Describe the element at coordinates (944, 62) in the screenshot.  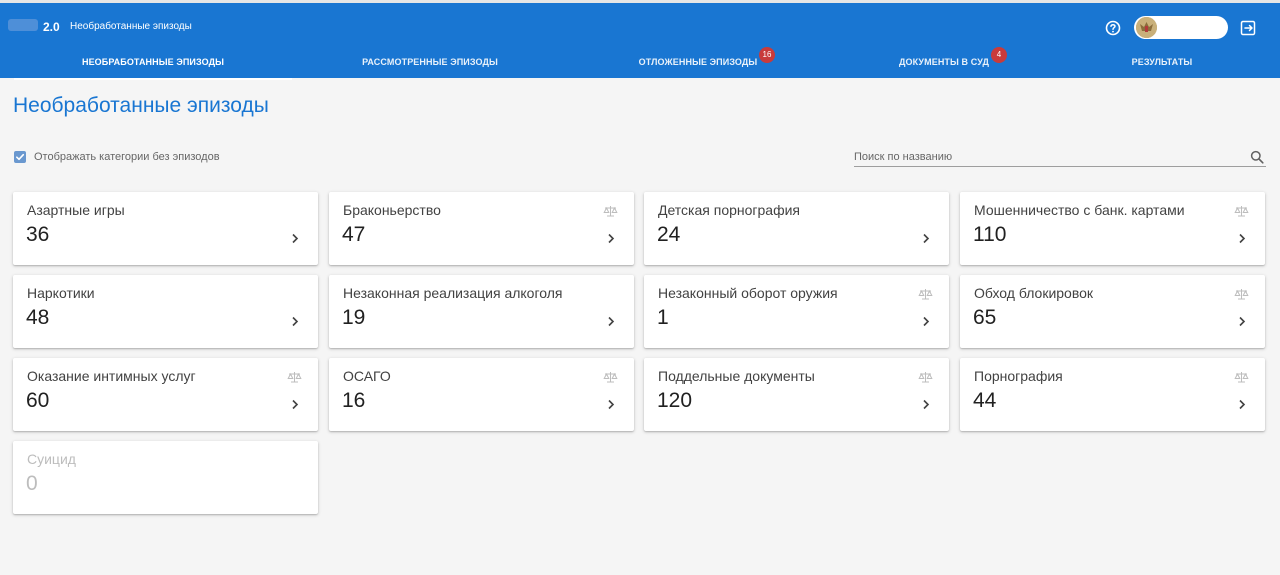
I see `tab-label: ДОКУМЕНТЫ В СУД` at that location.